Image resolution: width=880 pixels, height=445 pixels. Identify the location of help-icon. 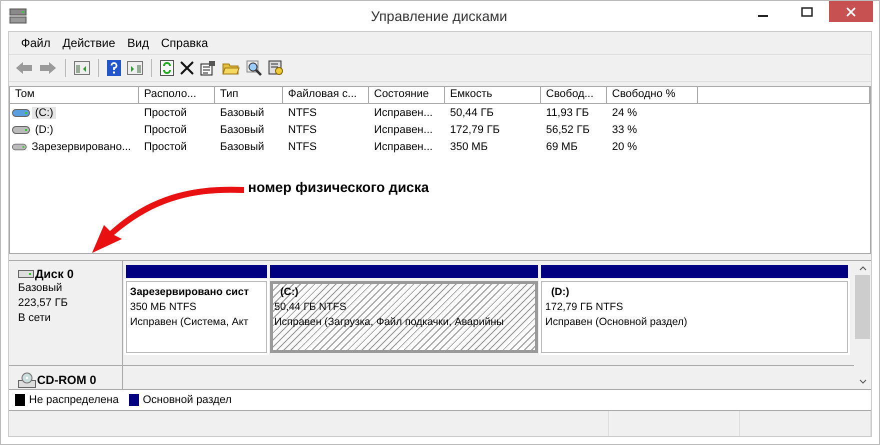
(114, 68).